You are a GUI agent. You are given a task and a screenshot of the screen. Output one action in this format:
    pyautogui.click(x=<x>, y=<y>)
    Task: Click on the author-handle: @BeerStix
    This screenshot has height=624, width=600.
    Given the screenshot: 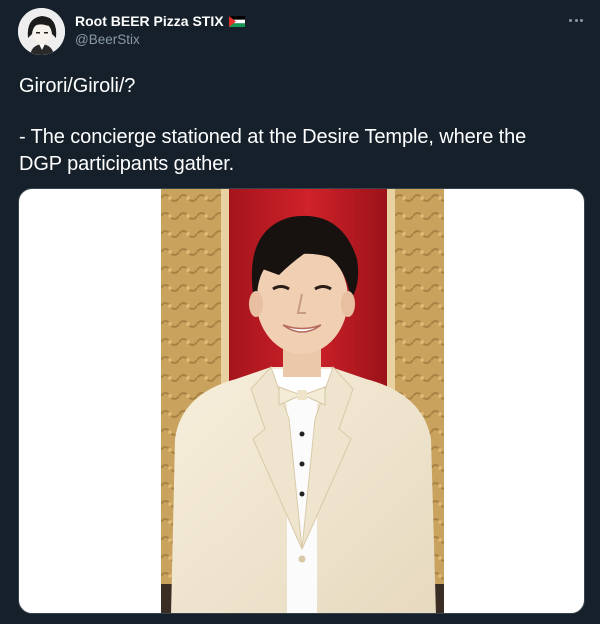 What is the action you would take?
    pyautogui.click(x=107, y=39)
    